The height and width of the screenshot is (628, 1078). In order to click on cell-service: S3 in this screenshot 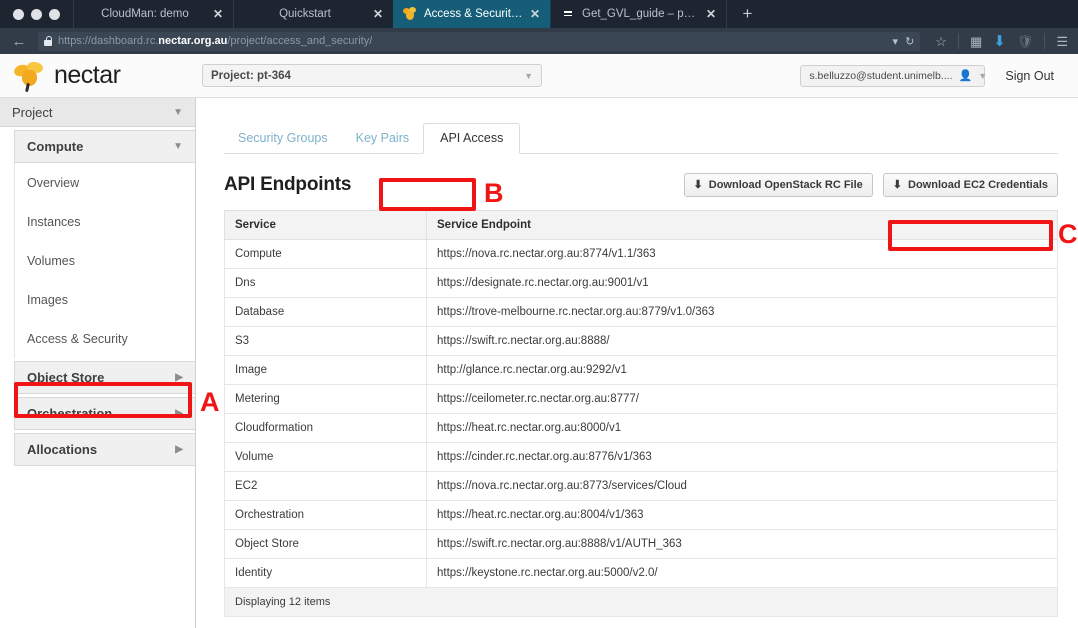, I will do `click(325, 341)`.